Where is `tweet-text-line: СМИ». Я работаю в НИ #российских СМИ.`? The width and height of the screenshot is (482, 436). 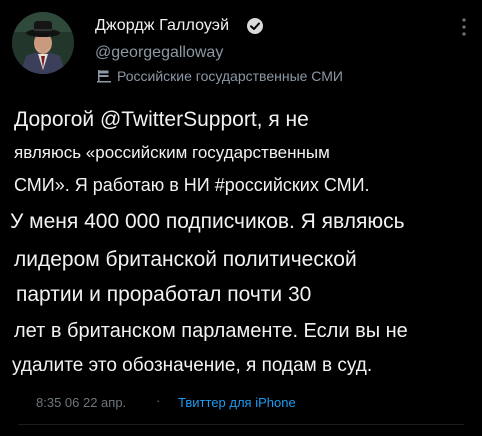 tweet-text-line: СМИ». Я работаю в НИ #российских СМИ. is located at coordinates (192, 185).